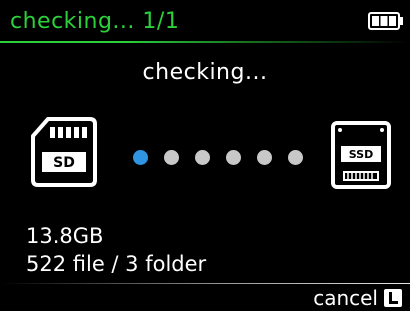  I want to click on battery-full-icon, so click(385, 21).